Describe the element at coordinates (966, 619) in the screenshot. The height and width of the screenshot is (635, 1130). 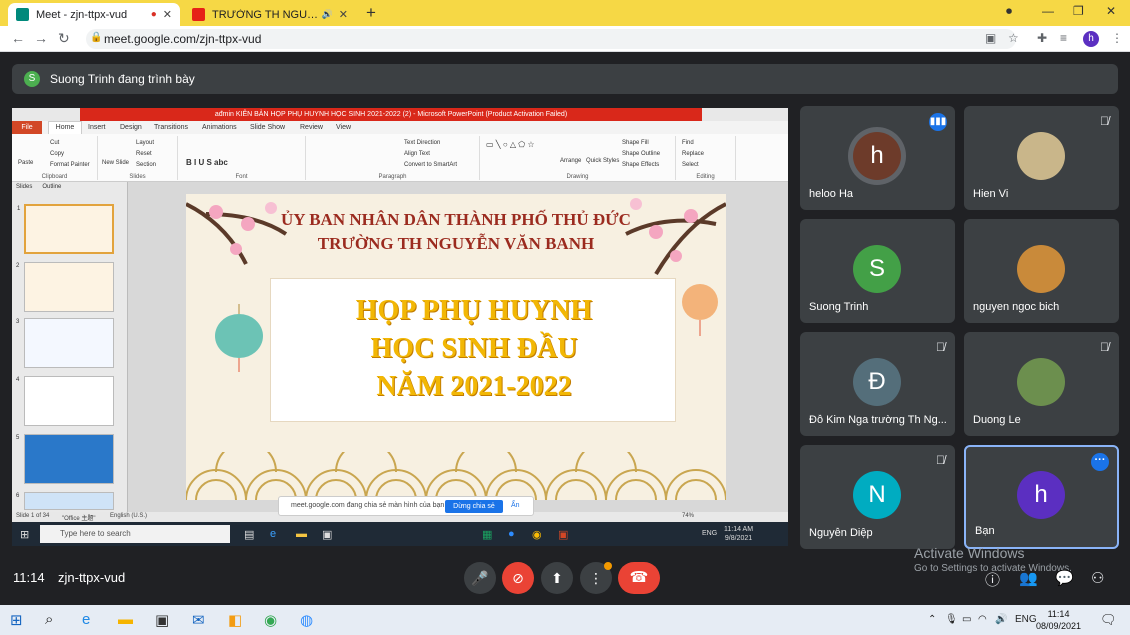
I see `battery-icon: ▭` at that location.